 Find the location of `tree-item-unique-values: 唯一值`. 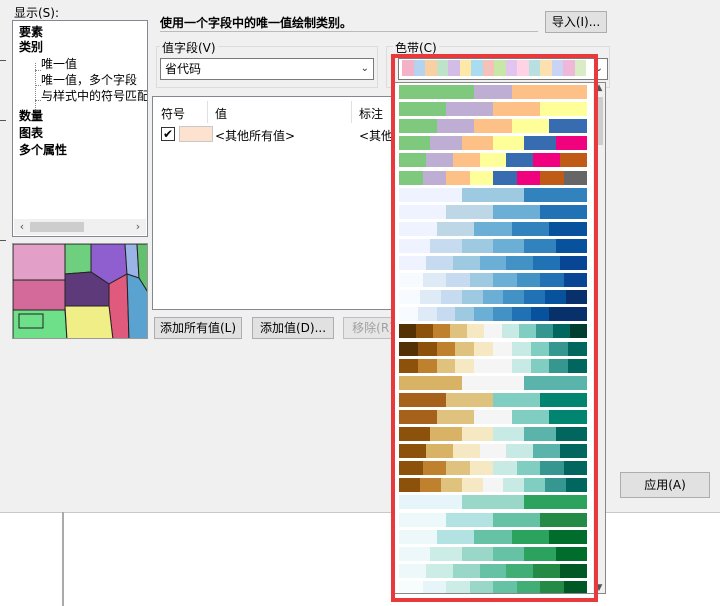

tree-item-unique-values: 唯一值 is located at coordinates (59, 64).